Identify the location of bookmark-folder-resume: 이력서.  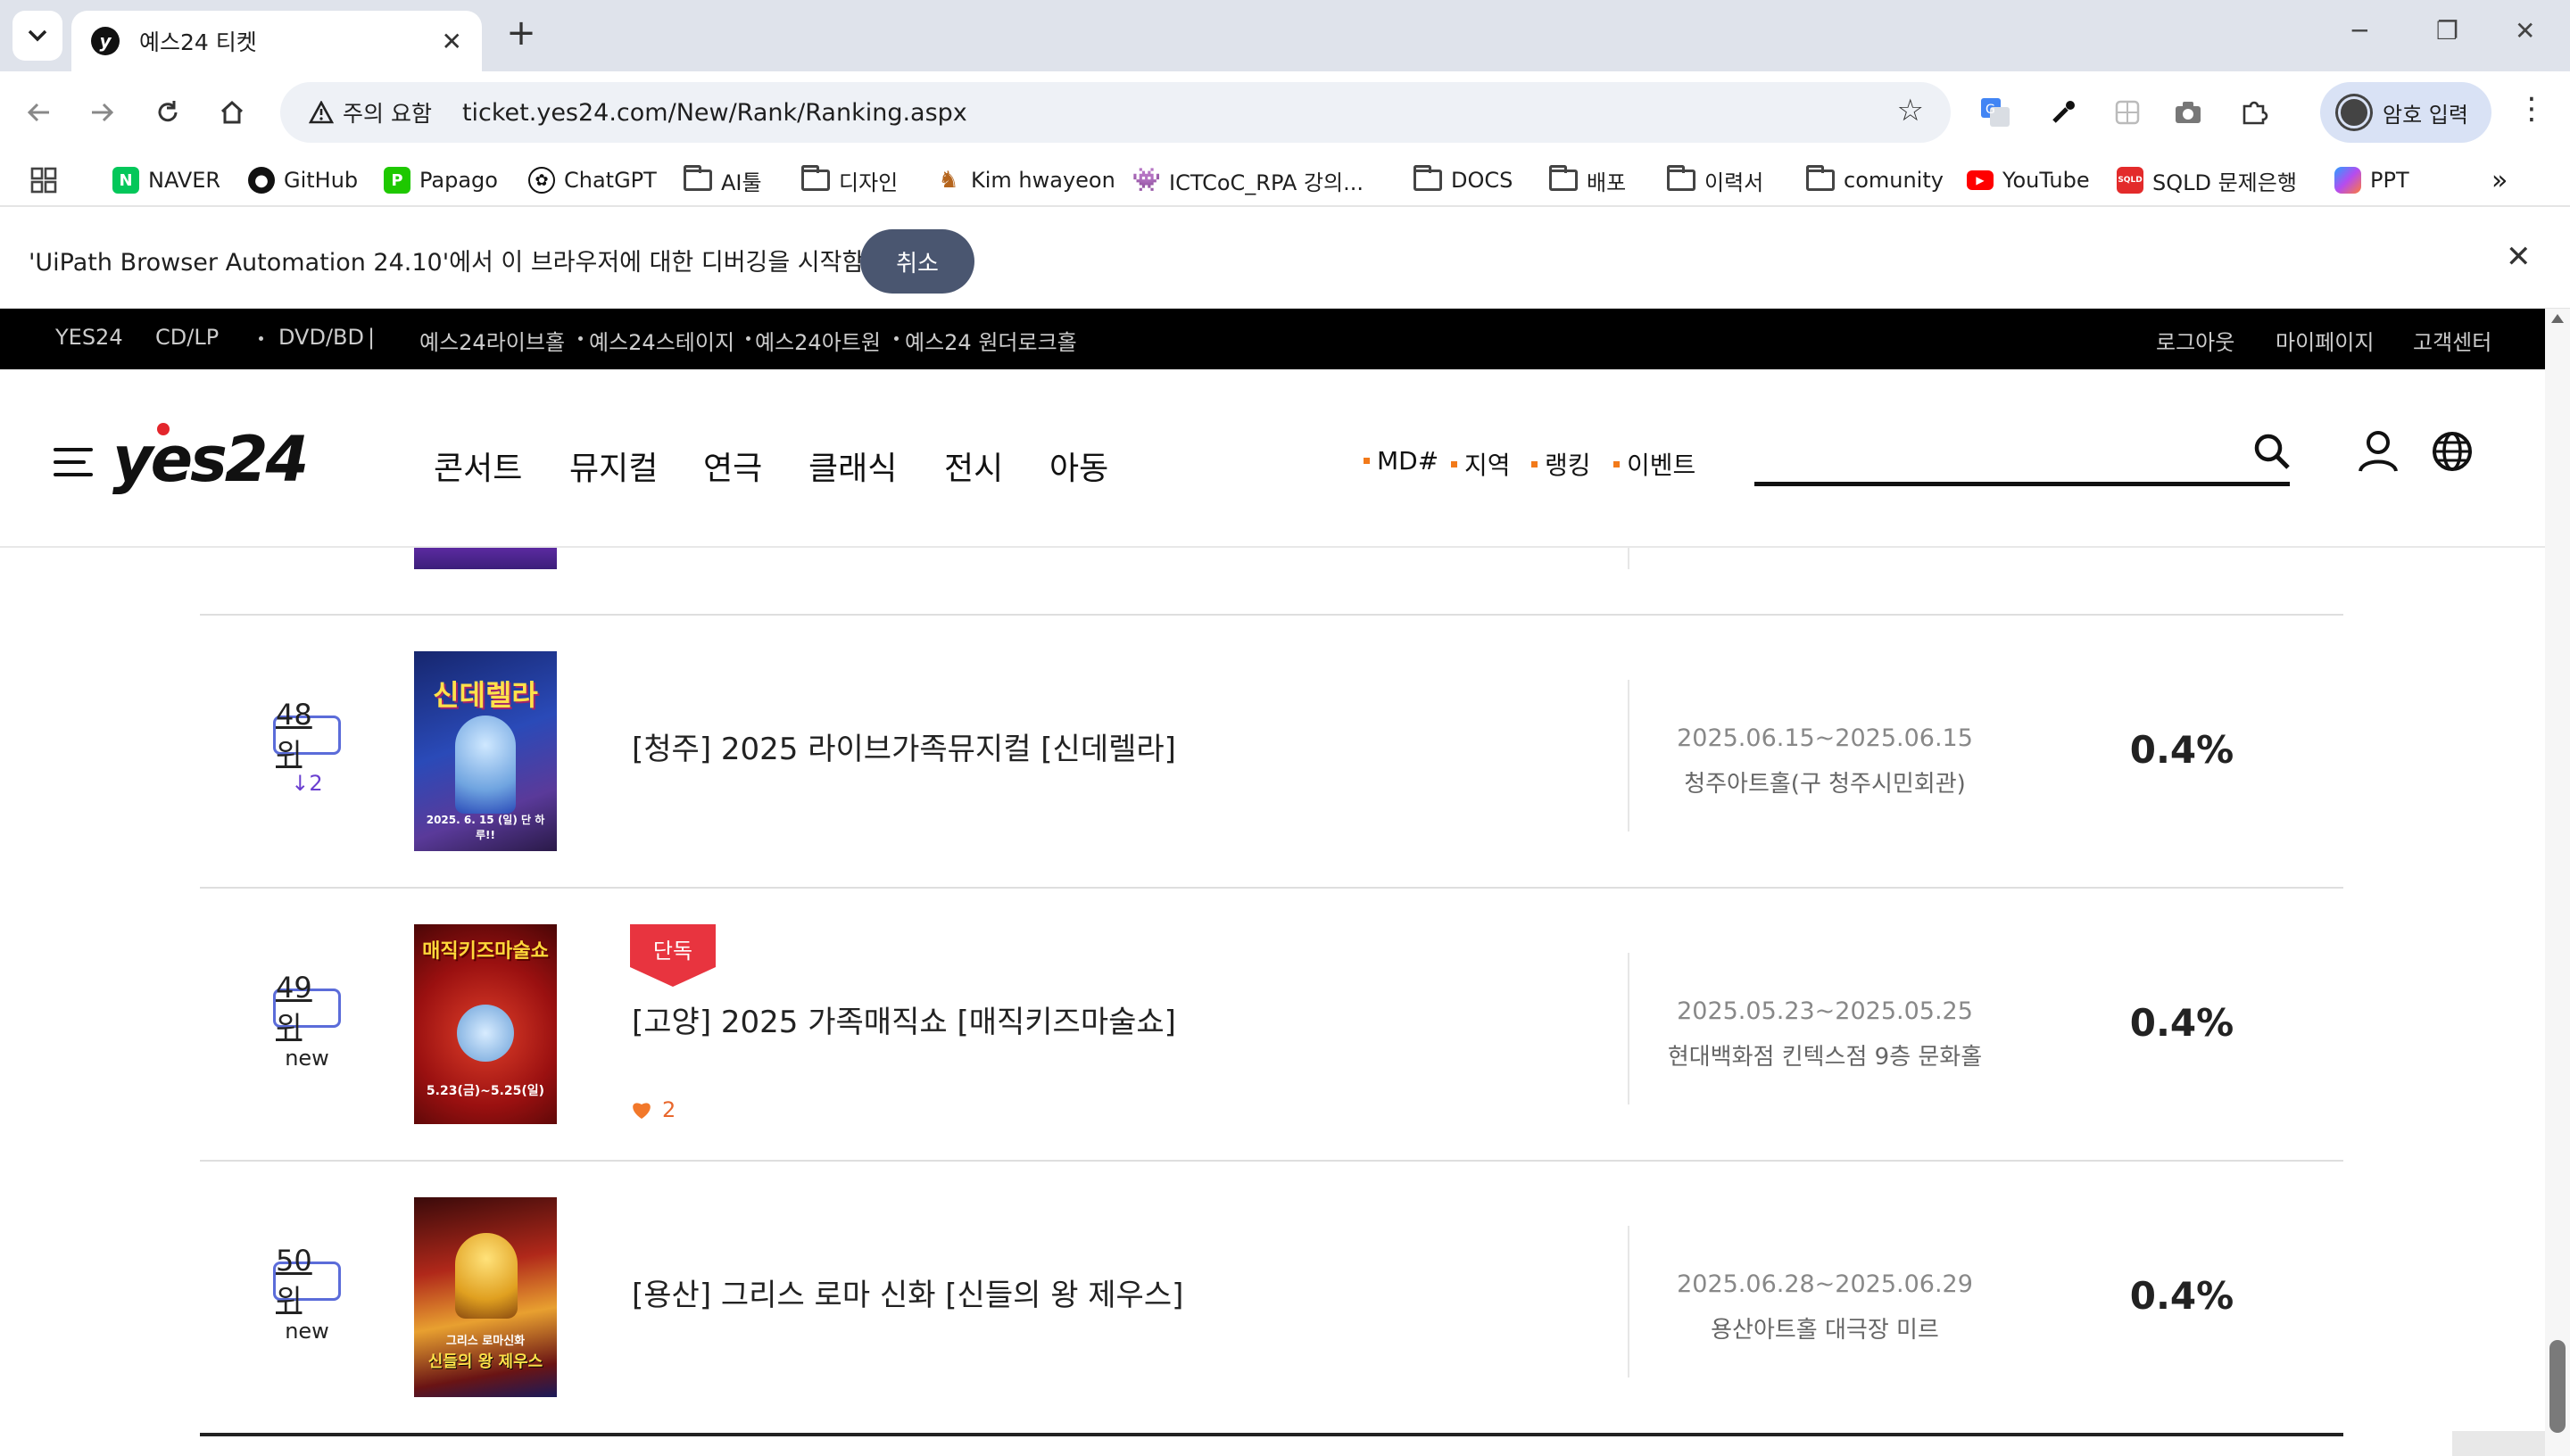
(1715, 180).